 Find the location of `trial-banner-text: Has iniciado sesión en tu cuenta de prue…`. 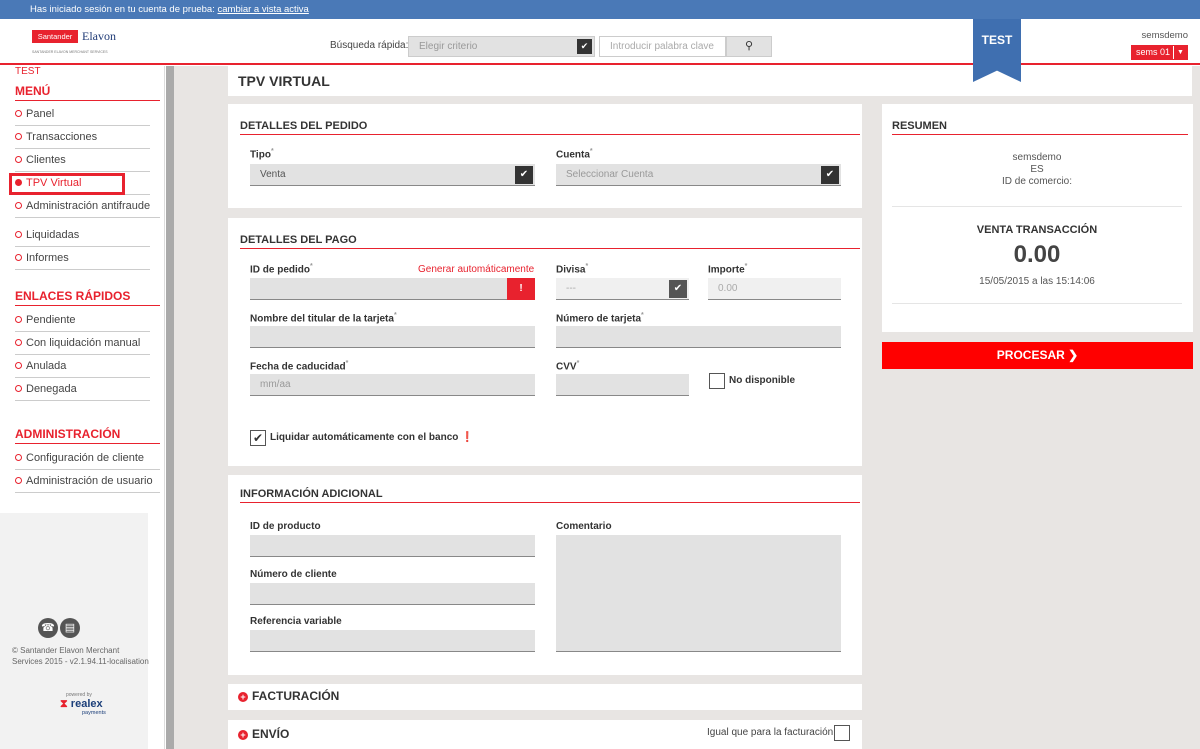

trial-banner-text: Has iniciado sesión en tu cuenta de prue… is located at coordinates (122, 9).